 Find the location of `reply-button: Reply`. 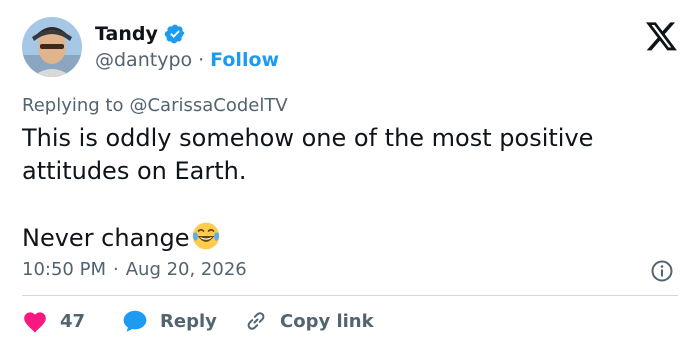

reply-button: Reply is located at coordinates (183, 321).